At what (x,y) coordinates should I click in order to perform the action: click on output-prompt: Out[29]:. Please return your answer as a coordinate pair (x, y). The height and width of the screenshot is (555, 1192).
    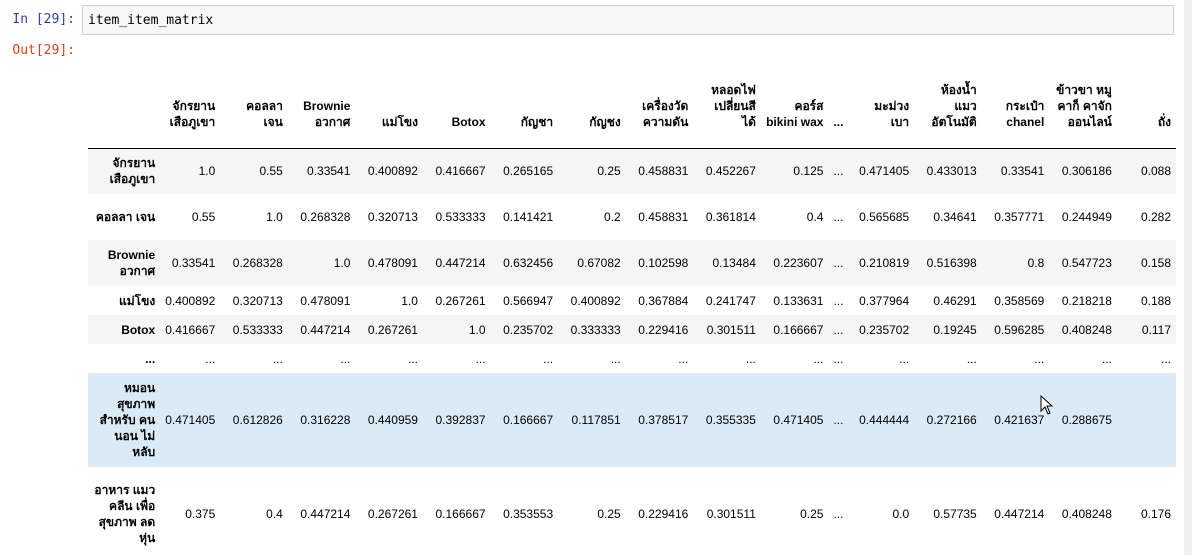
    Looking at the image, I should click on (43, 50).